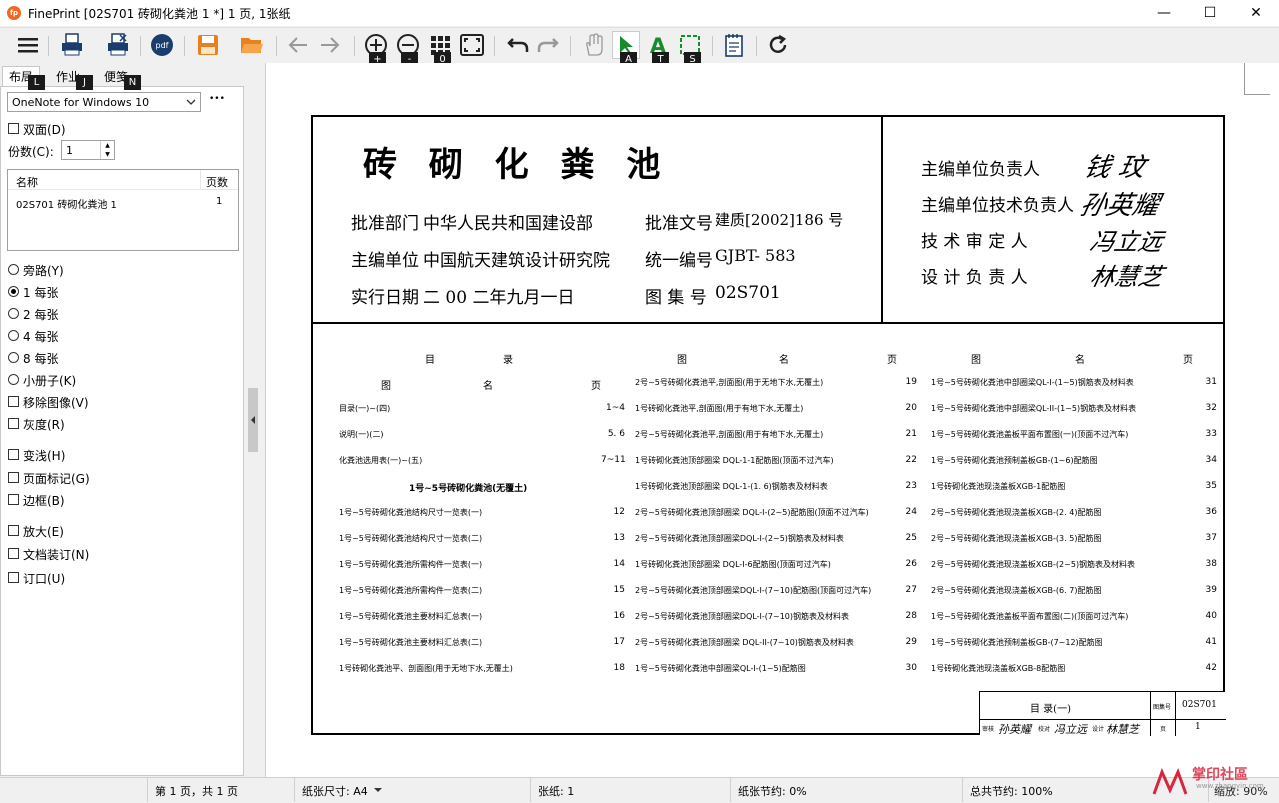 This screenshot has height=803, width=1279. What do you see at coordinates (594, 45) in the screenshot?
I see `pan-tool-button` at bounding box center [594, 45].